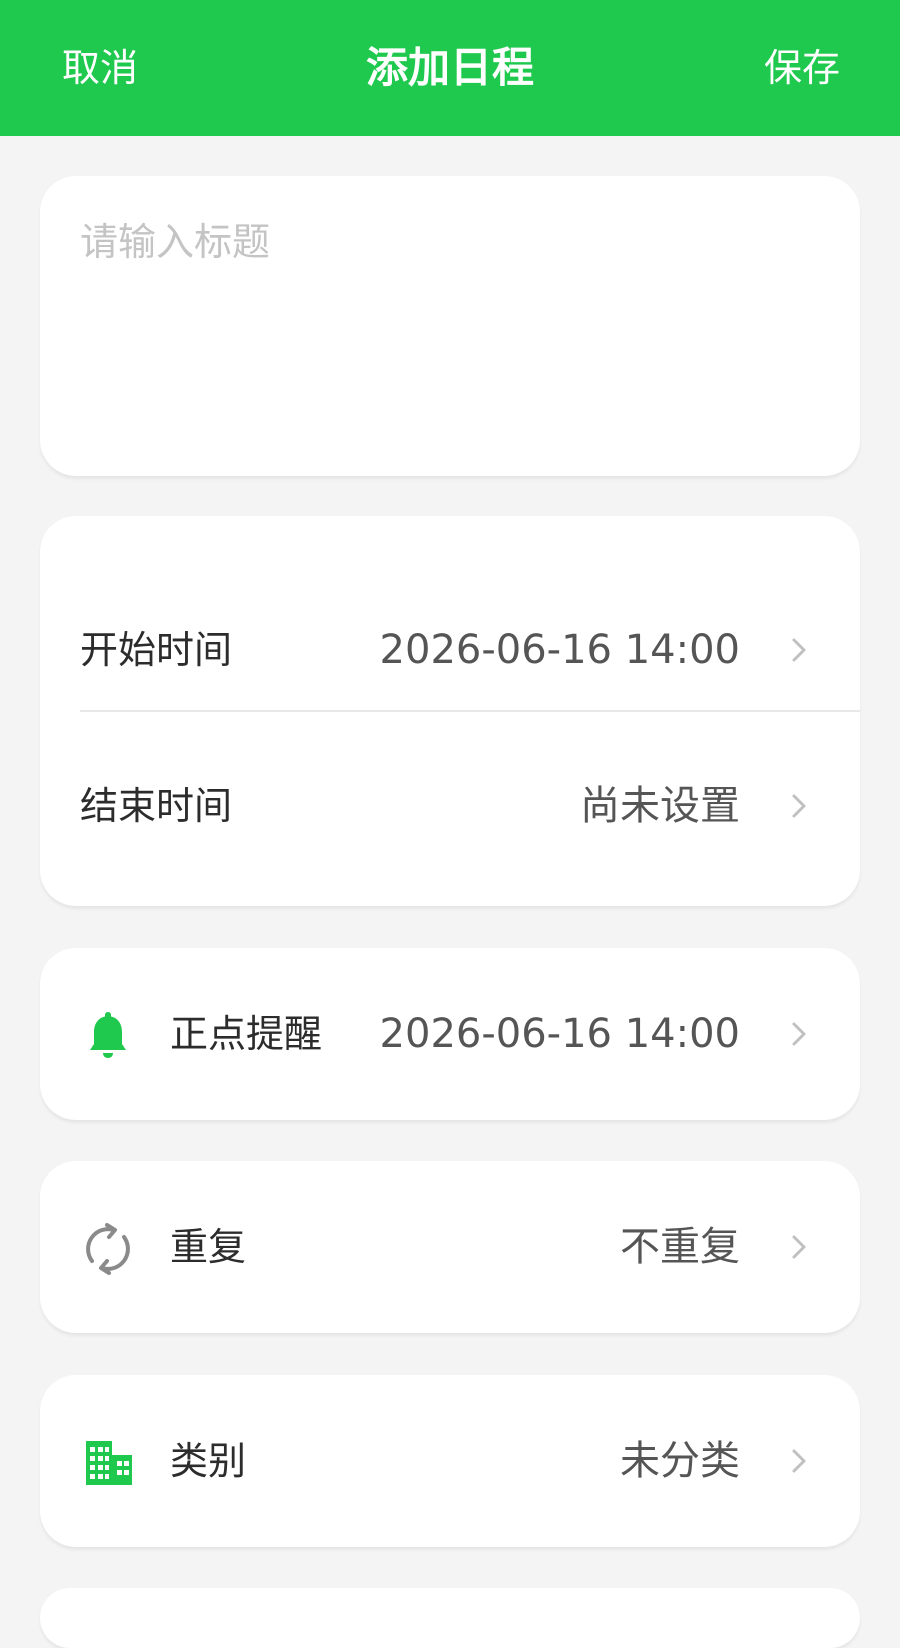 The image size is (900, 1648). What do you see at coordinates (470, 711) in the screenshot?
I see `divider` at bounding box center [470, 711].